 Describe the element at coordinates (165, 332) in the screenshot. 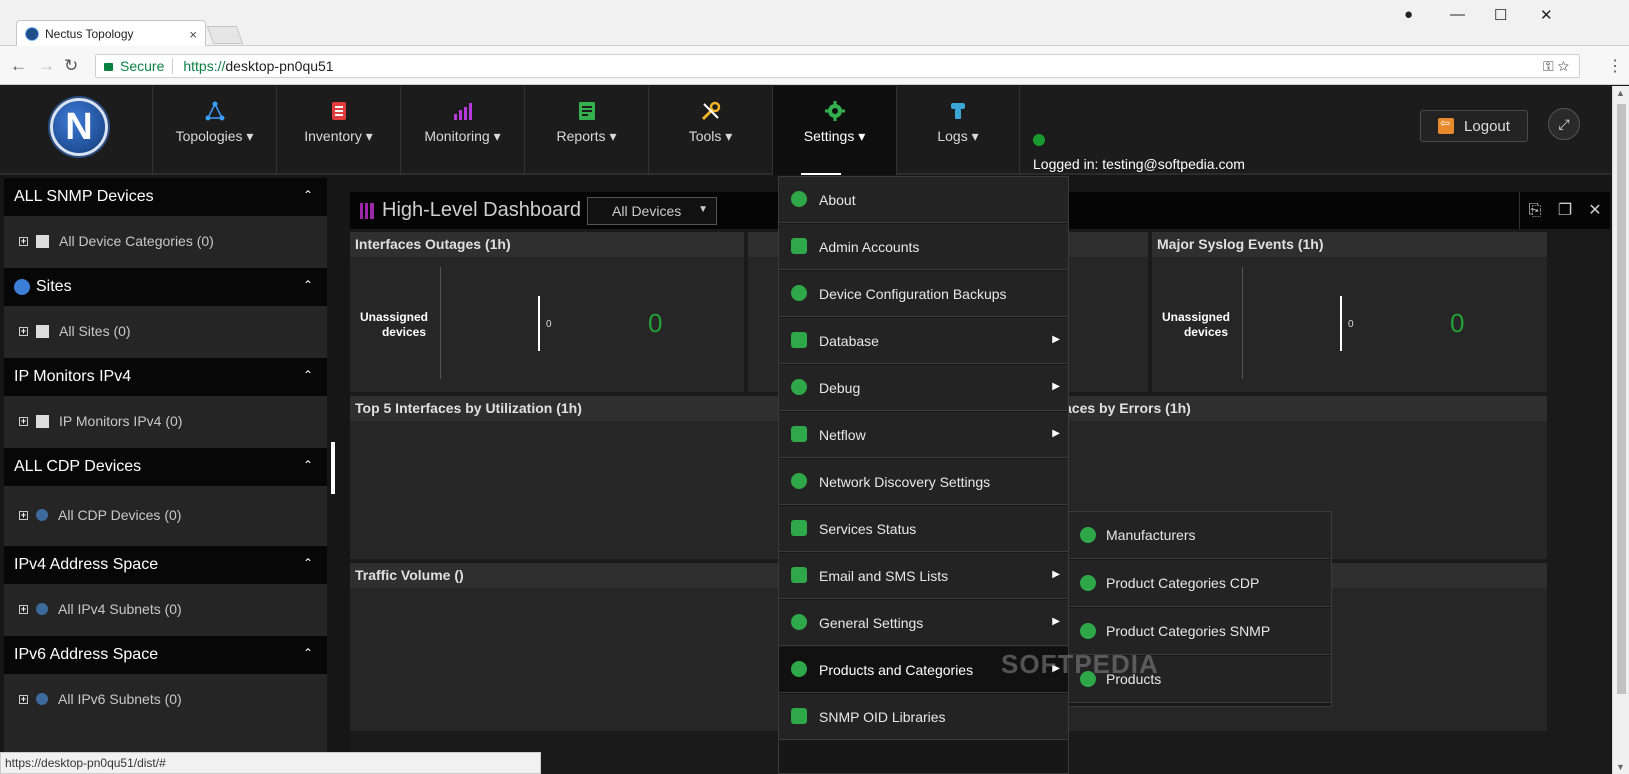

I see `sidebar-body: + All Sites (0)` at that location.